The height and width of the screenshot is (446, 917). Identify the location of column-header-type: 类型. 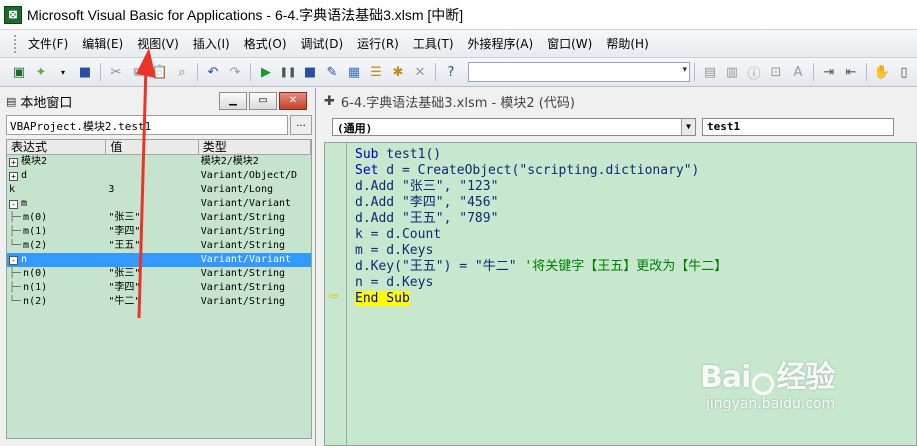
(255, 147).